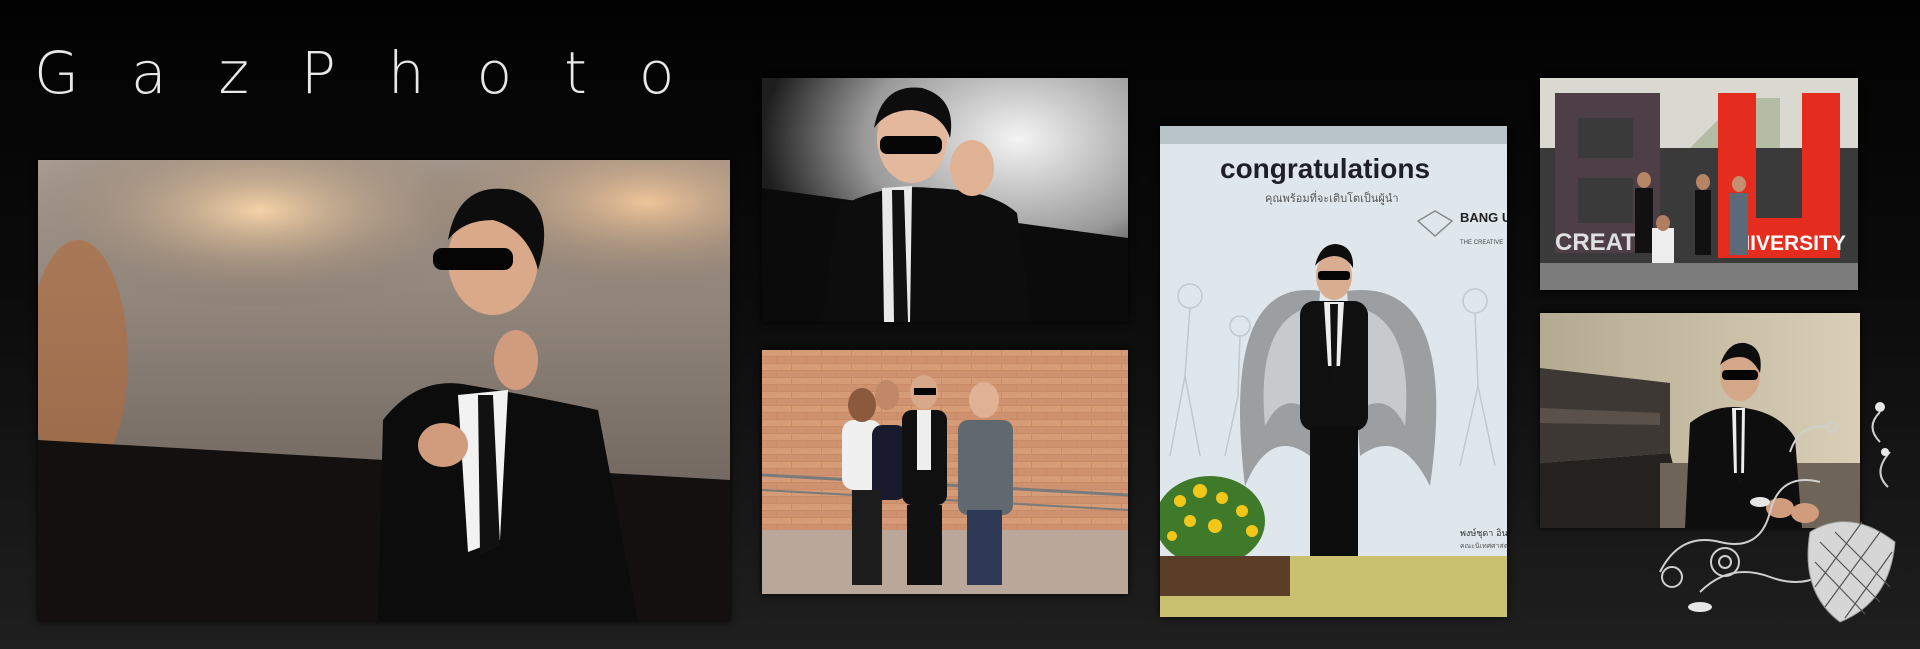  Describe the element at coordinates (380, 73) in the screenshot. I see `site-title: GazPhoto` at that location.